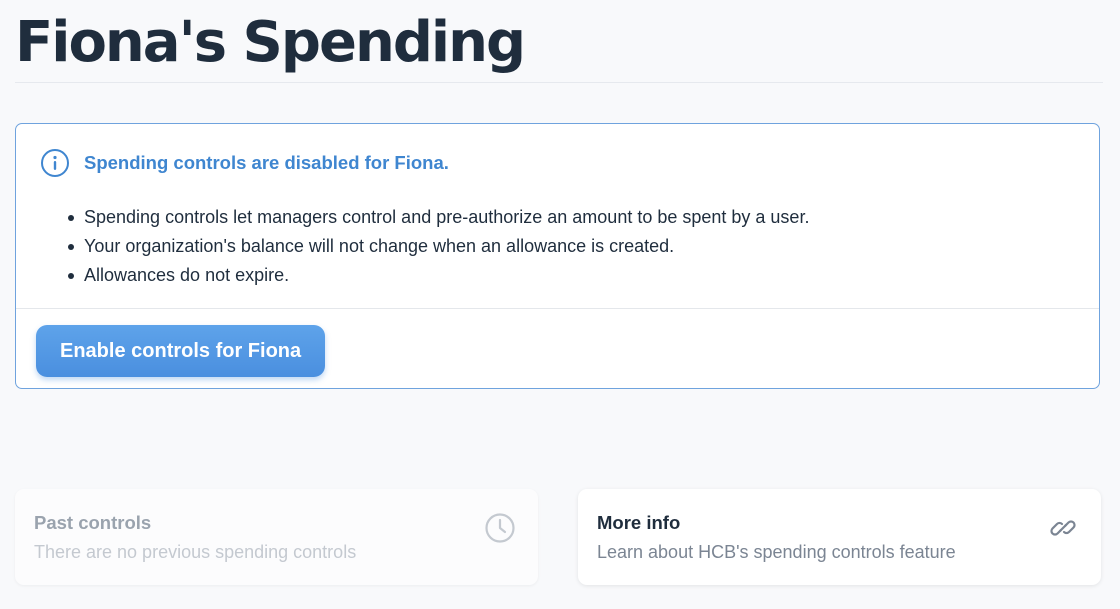  I want to click on info-icon, so click(55, 163).